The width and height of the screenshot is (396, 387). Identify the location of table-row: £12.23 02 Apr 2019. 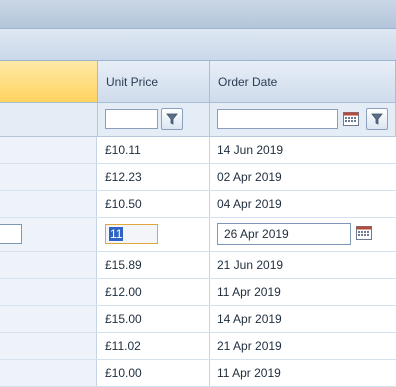
(198, 177).